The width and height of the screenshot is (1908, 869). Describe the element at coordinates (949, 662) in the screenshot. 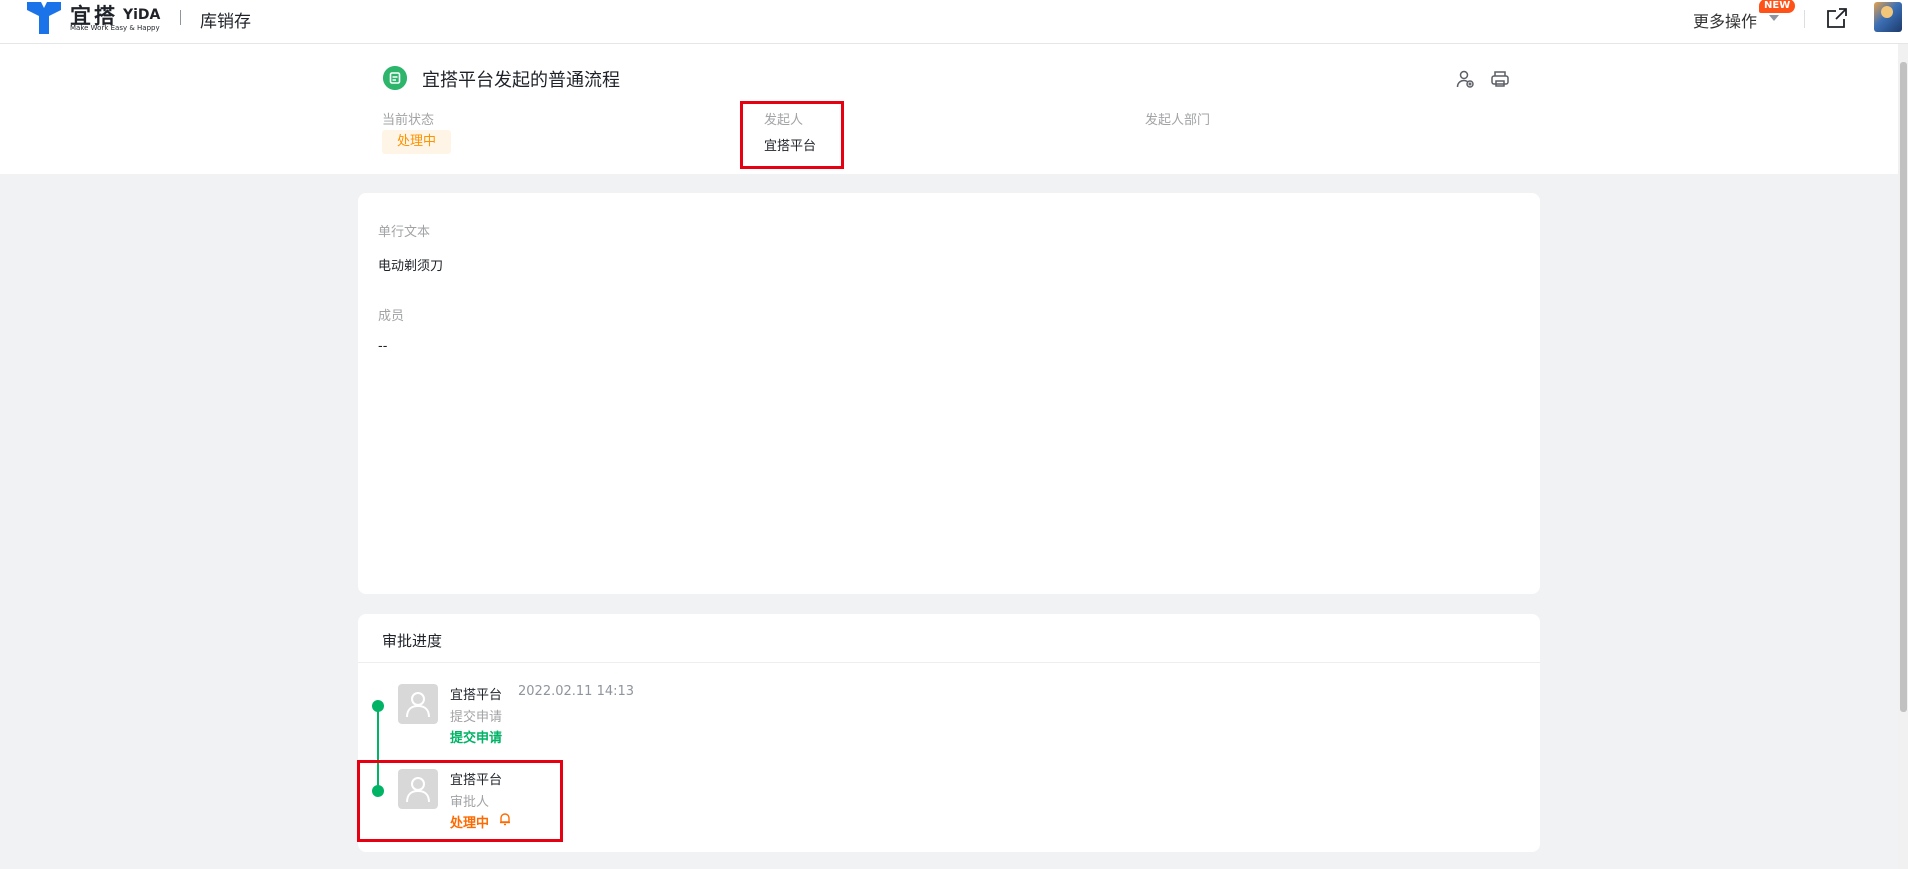

I see `approval-divider` at that location.